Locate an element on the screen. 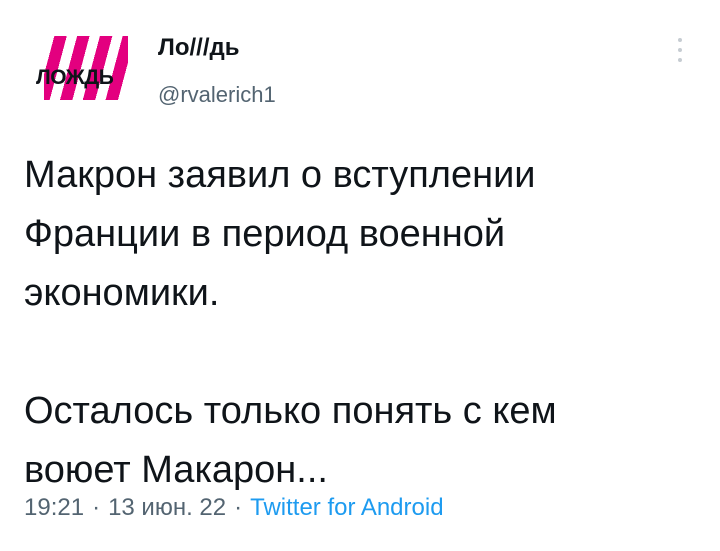  author-name: Ло///дь is located at coordinates (199, 48).